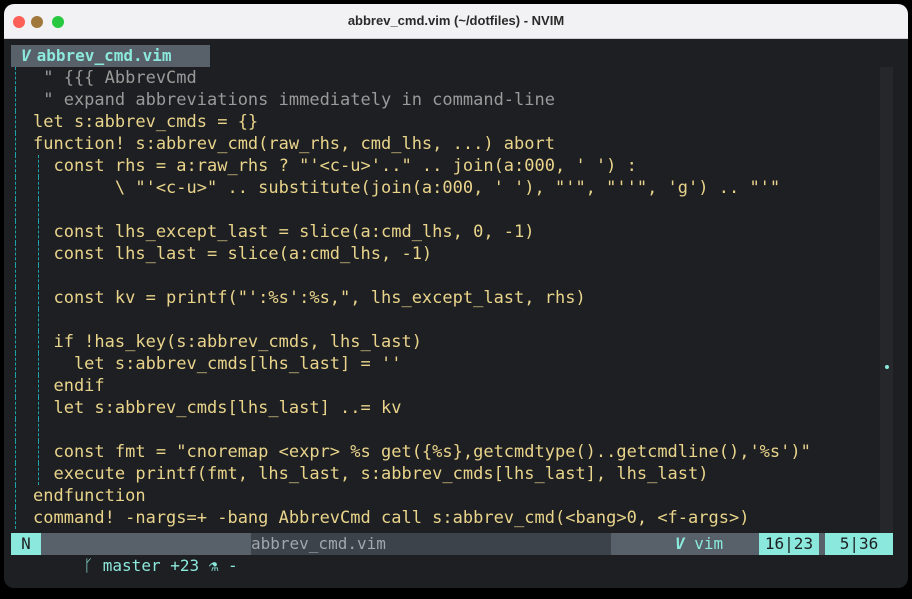 Image resolution: width=912 pixels, height=599 pixels. I want to click on code-text: endfunction, so click(89, 496).